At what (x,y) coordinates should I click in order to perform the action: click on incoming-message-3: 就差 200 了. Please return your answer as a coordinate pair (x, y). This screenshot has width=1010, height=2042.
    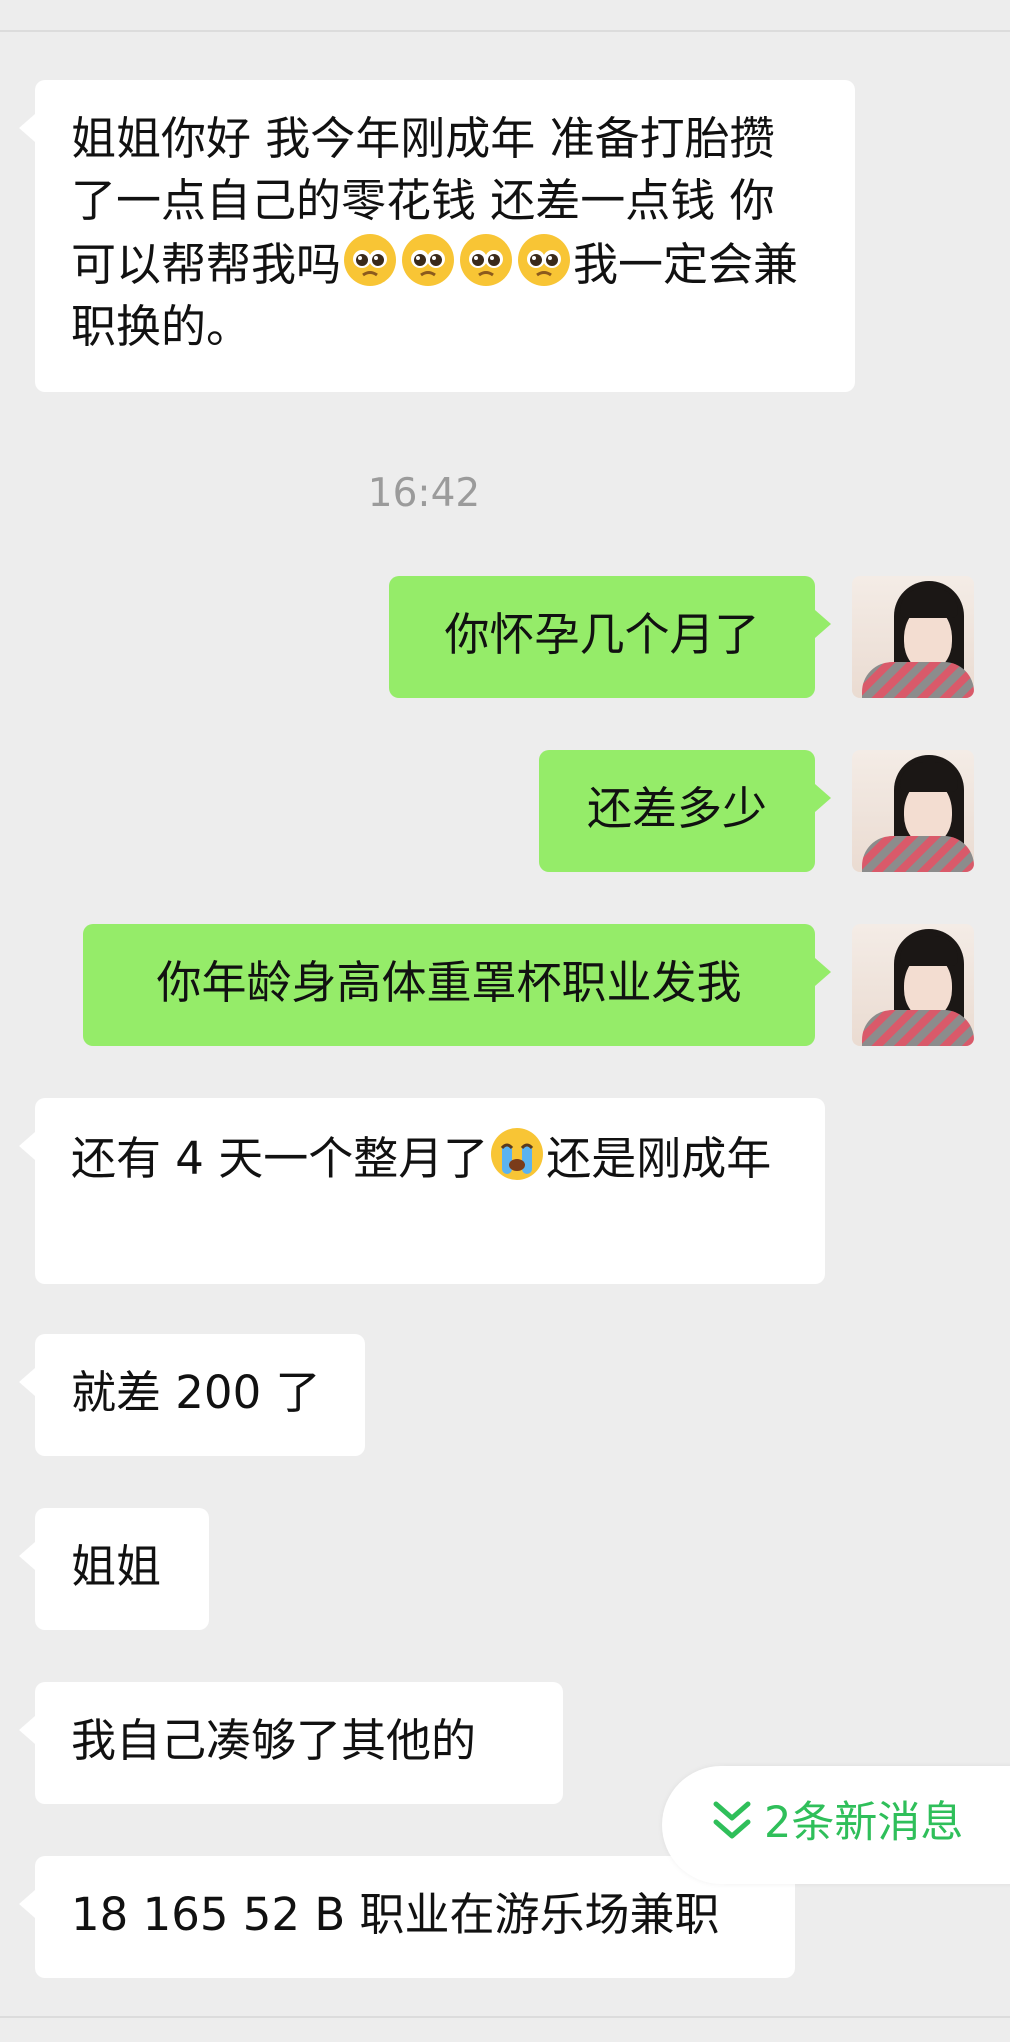
    Looking at the image, I should click on (192, 1395).